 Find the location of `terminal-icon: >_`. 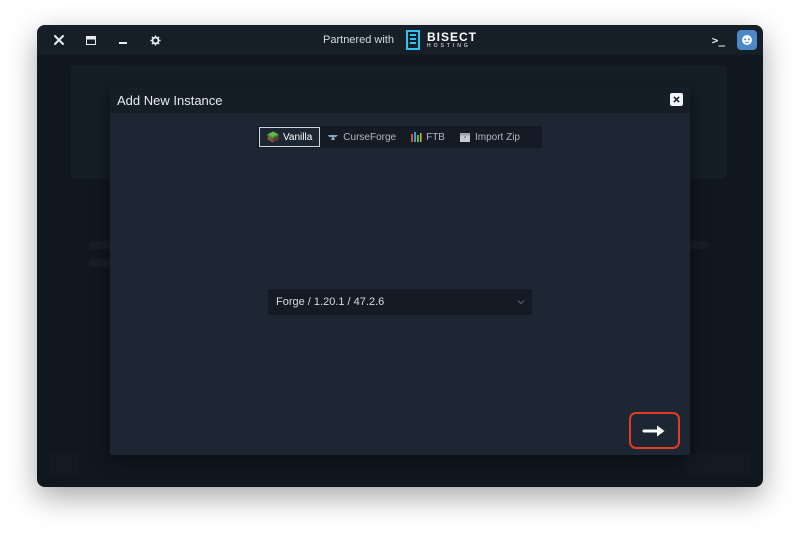

terminal-icon: >_ is located at coordinates (718, 40).